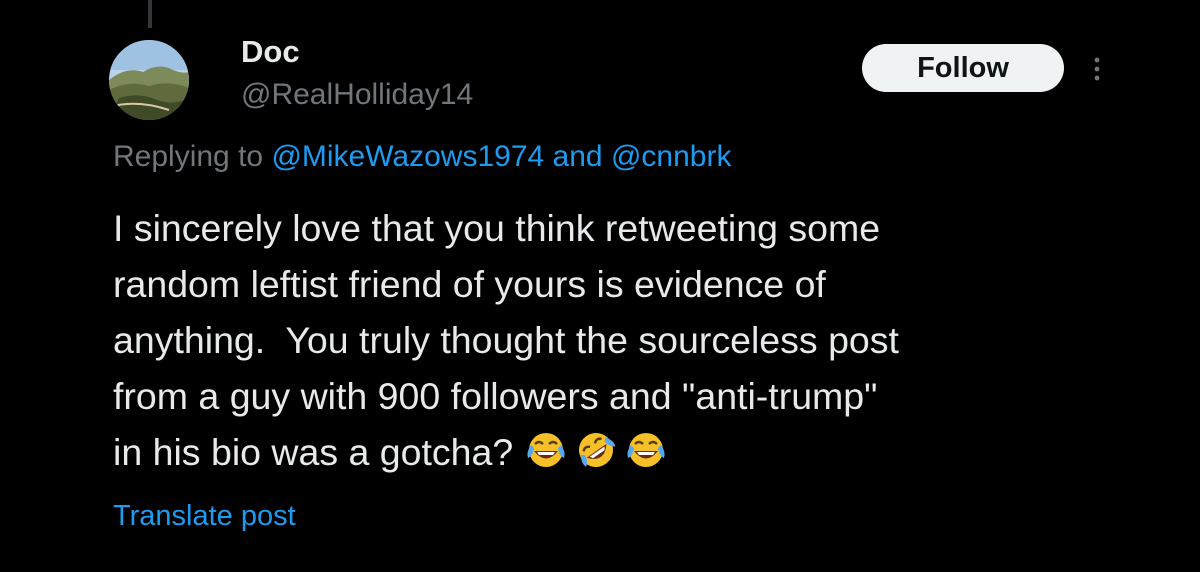 This screenshot has height=572, width=1200. I want to click on thread-connector-line, so click(150, 14).